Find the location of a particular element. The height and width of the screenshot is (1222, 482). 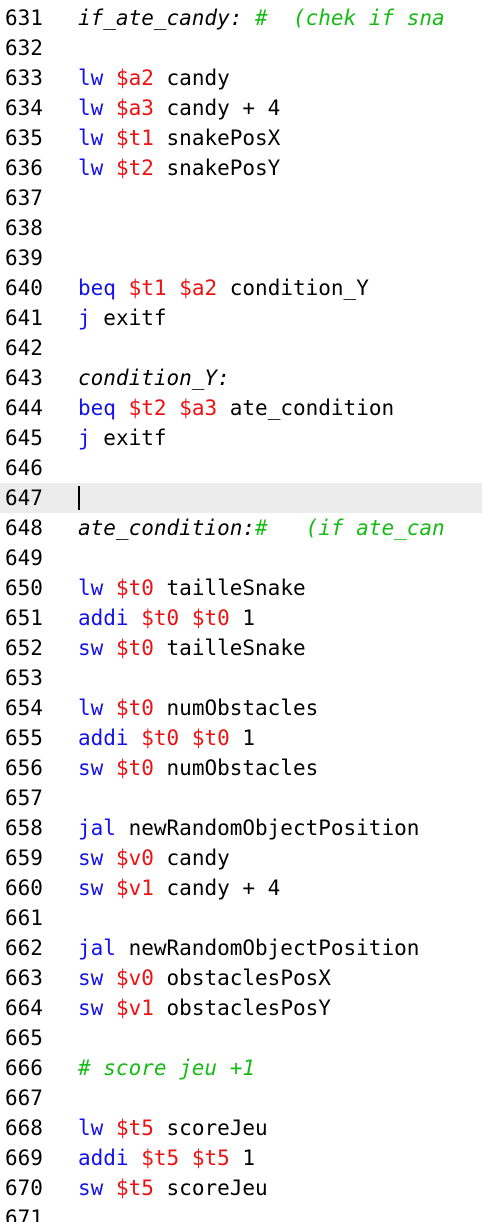

code-line: 649 is located at coordinates (241, 558).